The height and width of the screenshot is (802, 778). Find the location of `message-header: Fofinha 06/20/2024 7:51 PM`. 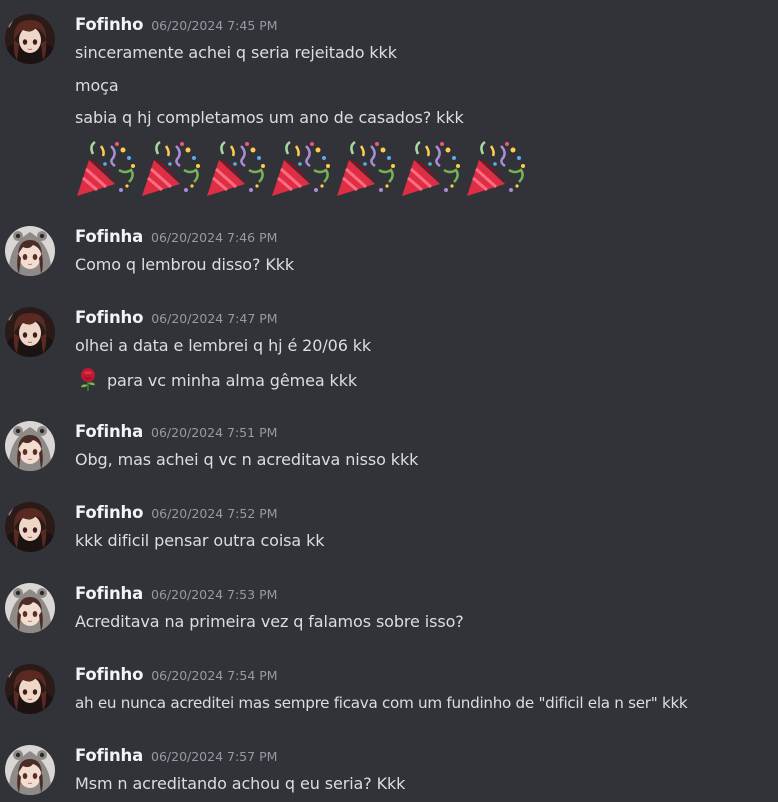

message-header: Fofinha 06/20/2024 7:51 PM is located at coordinates (176, 432).